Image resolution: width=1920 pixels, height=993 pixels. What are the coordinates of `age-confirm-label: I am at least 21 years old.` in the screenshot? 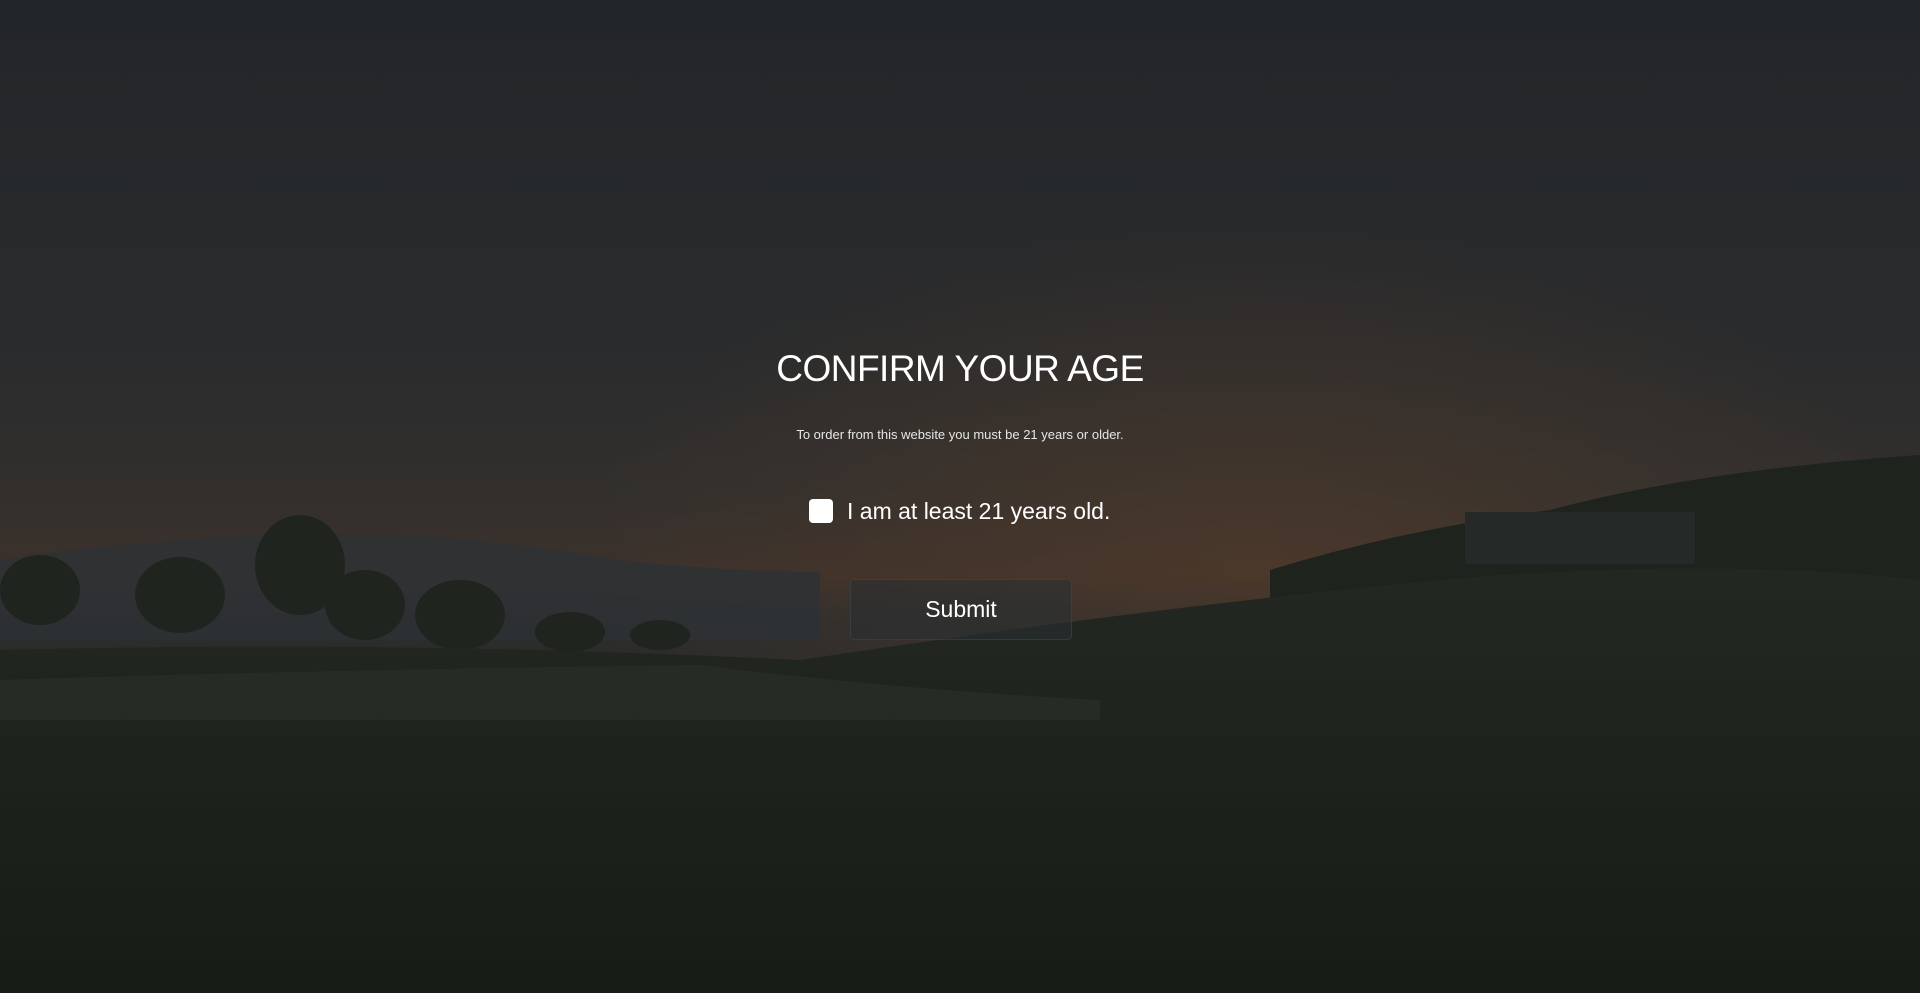 It's located at (978, 511).